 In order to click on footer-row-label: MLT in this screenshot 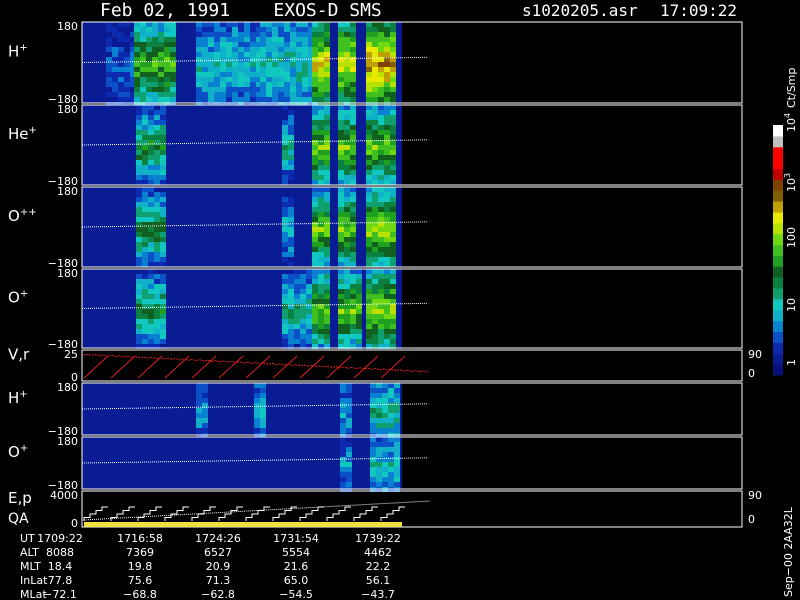, I will do `click(30, 566)`.